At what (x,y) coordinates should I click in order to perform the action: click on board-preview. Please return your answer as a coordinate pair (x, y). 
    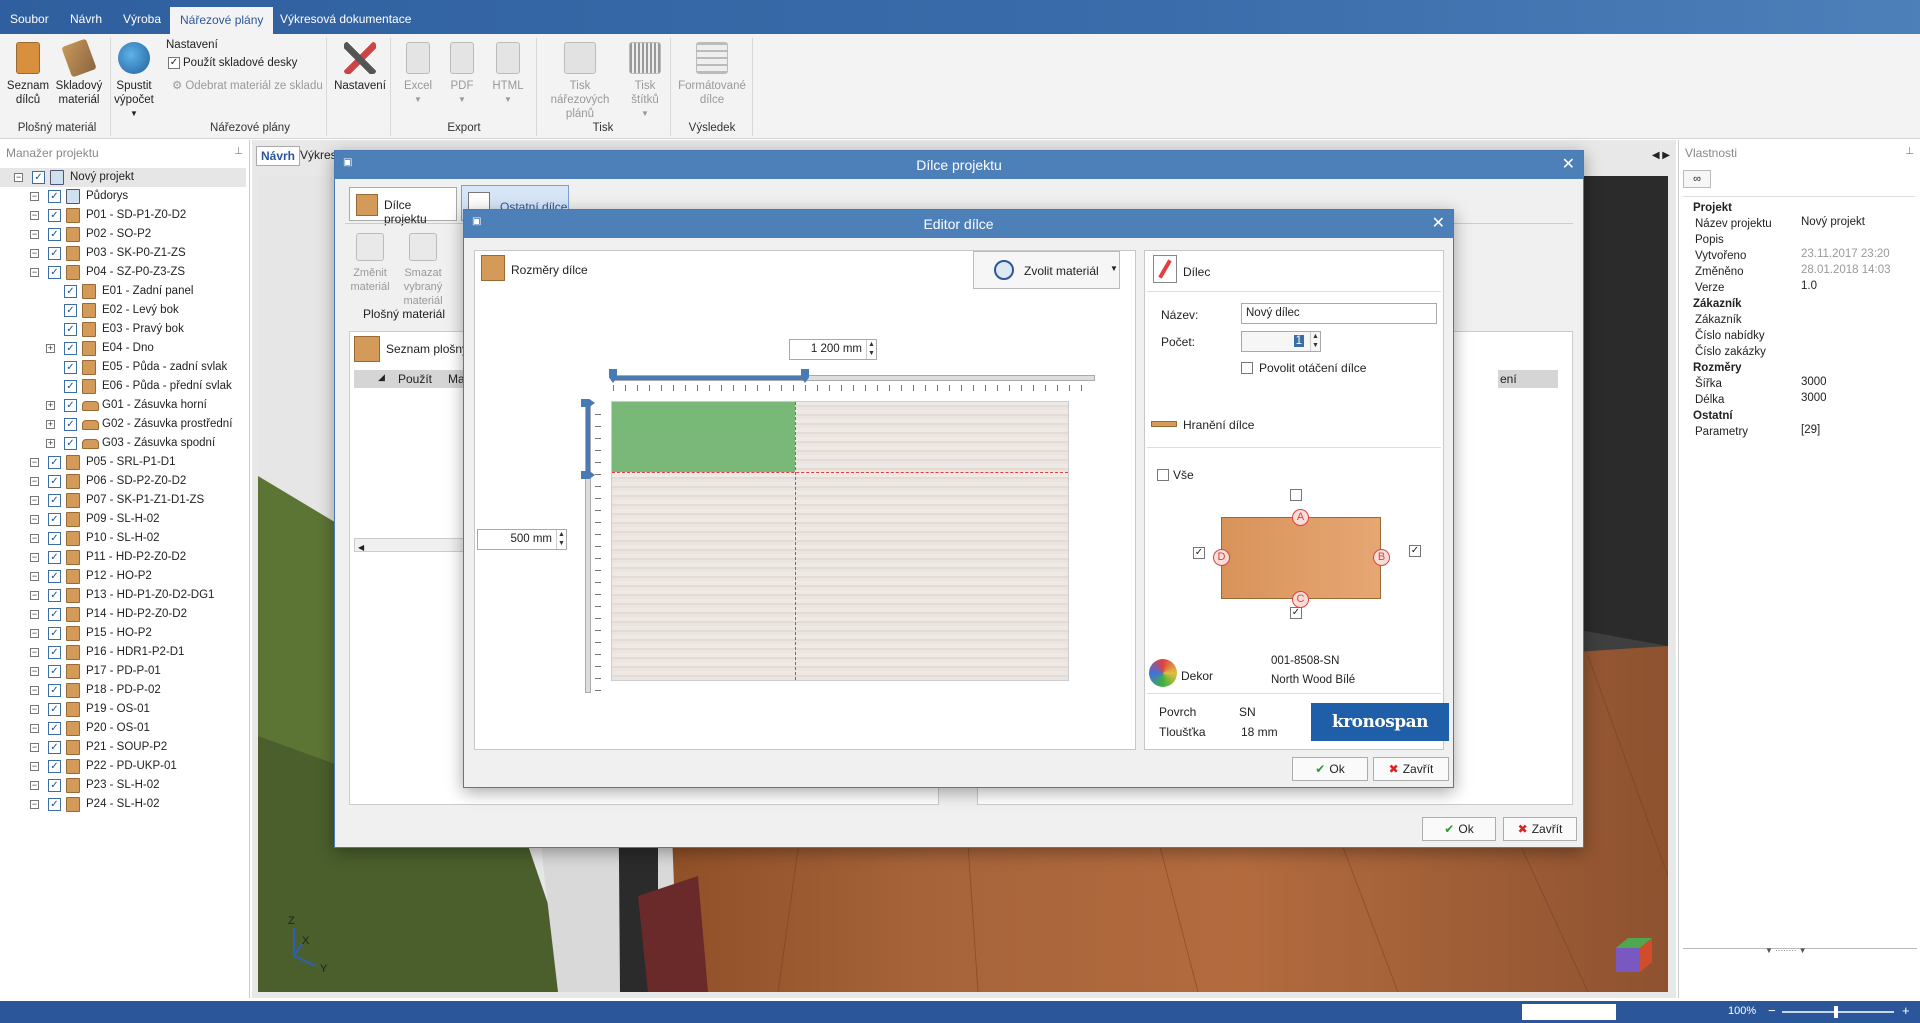
    Looking at the image, I should click on (840, 541).